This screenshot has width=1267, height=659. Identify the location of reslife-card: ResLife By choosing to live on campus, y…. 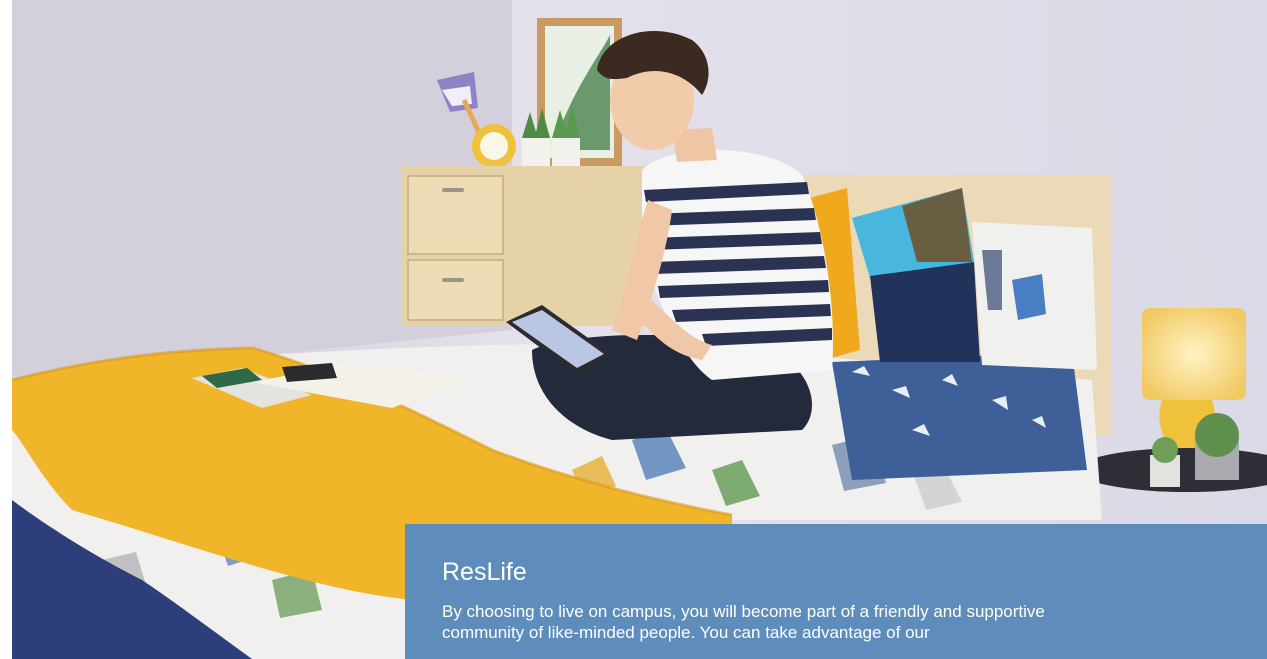
(836, 591).